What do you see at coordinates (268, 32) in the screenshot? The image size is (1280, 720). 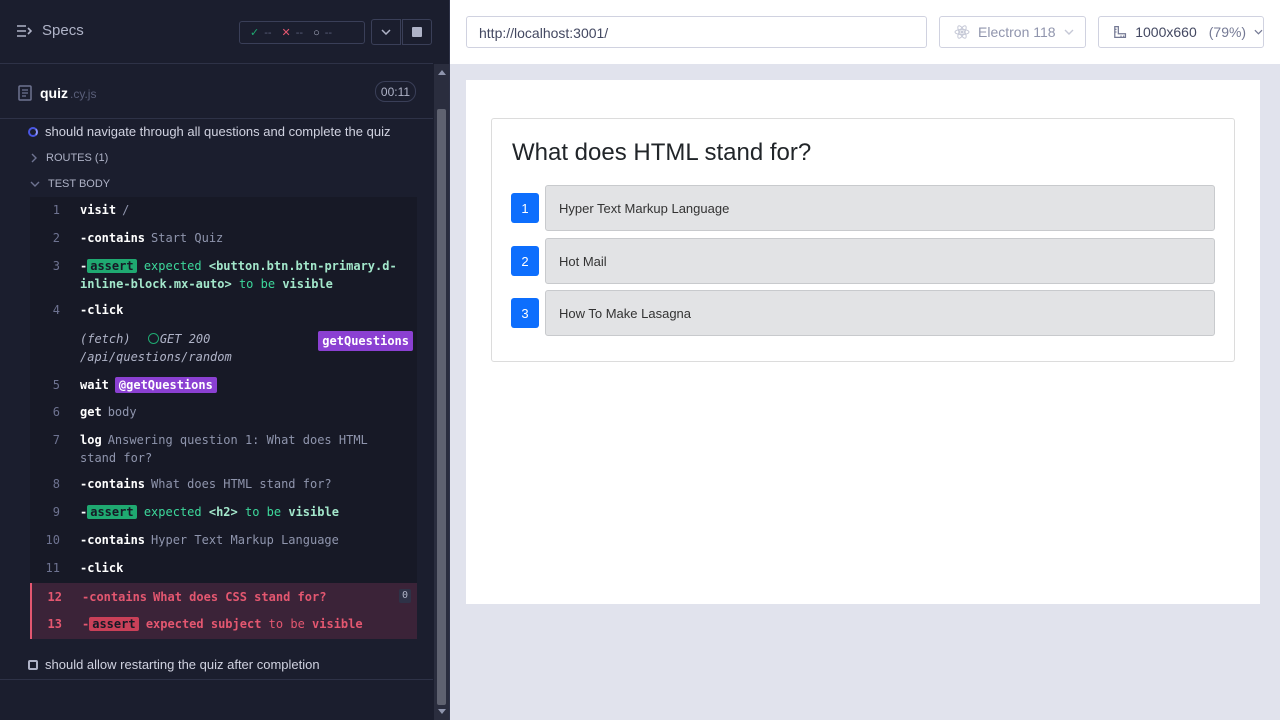 I see `passed-count: --` at bounding box center [268, 32].